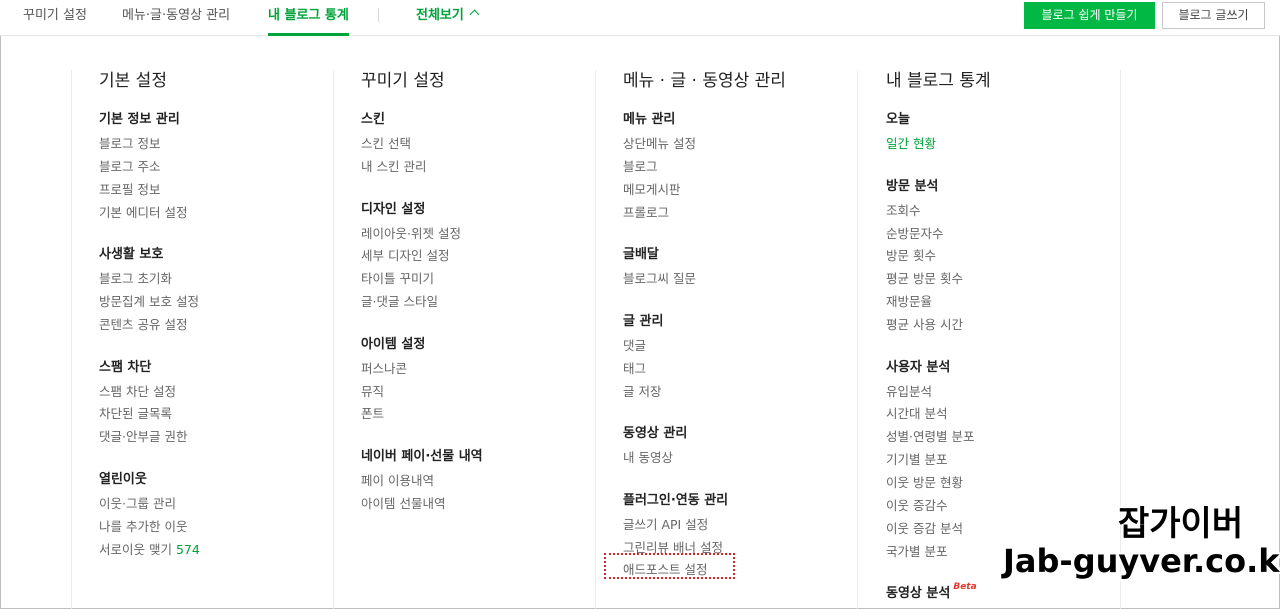 The image size is (1280, 609). What do you see at coordinates (308, 18) in the screenshot?
I see `tab-my-blog-stats: 내 블로그 통계` at bounding box center [308, 18].